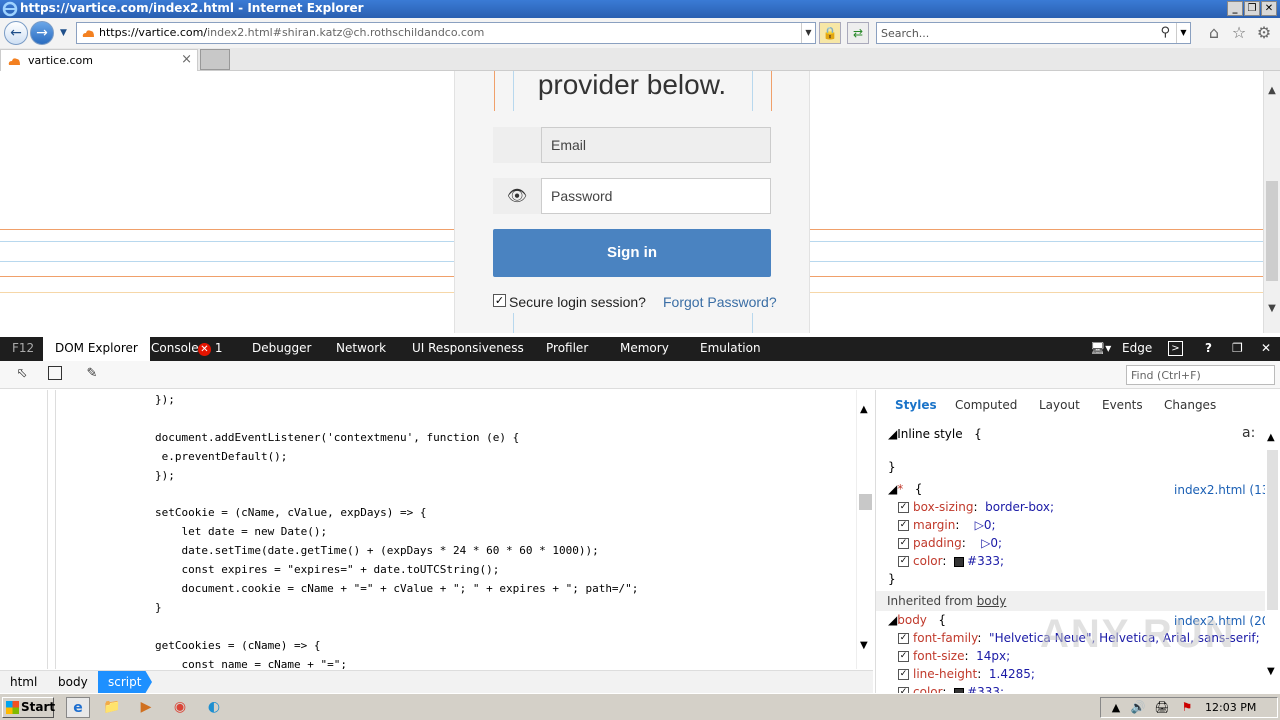 This screenshot has width=1280, height=720. Describe the element at coordinates (917, 620) in the screenshot. I see `body-rule-selector: ◢body {` at that location.